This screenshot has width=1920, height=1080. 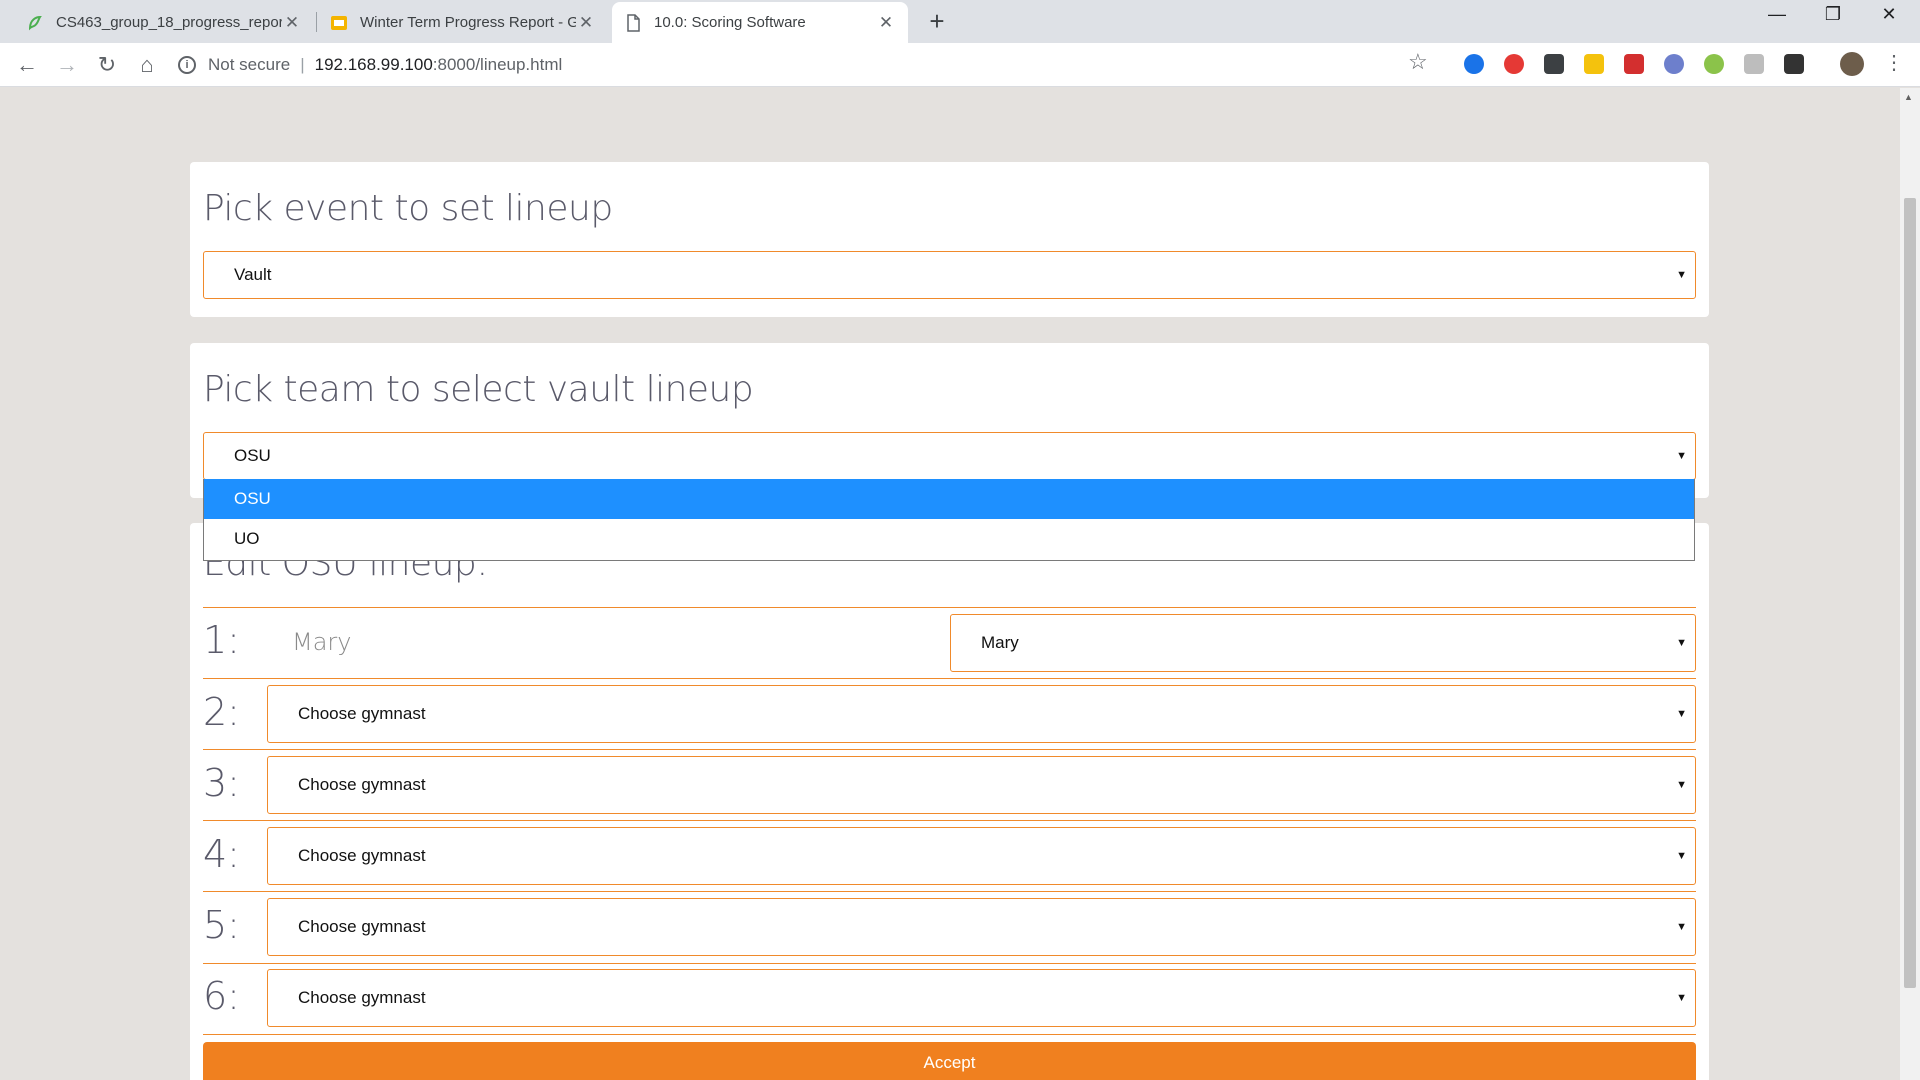 What do you see at coordinates (147, 65) in the screenshot?
I see `home-icon: ⌂` at bounding box center [147, 65].